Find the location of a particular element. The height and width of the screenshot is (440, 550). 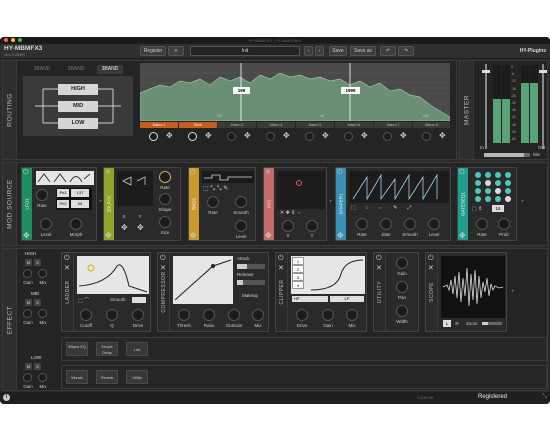

resize-handle-icon: ⤡ is located at coordinates (544, 397).